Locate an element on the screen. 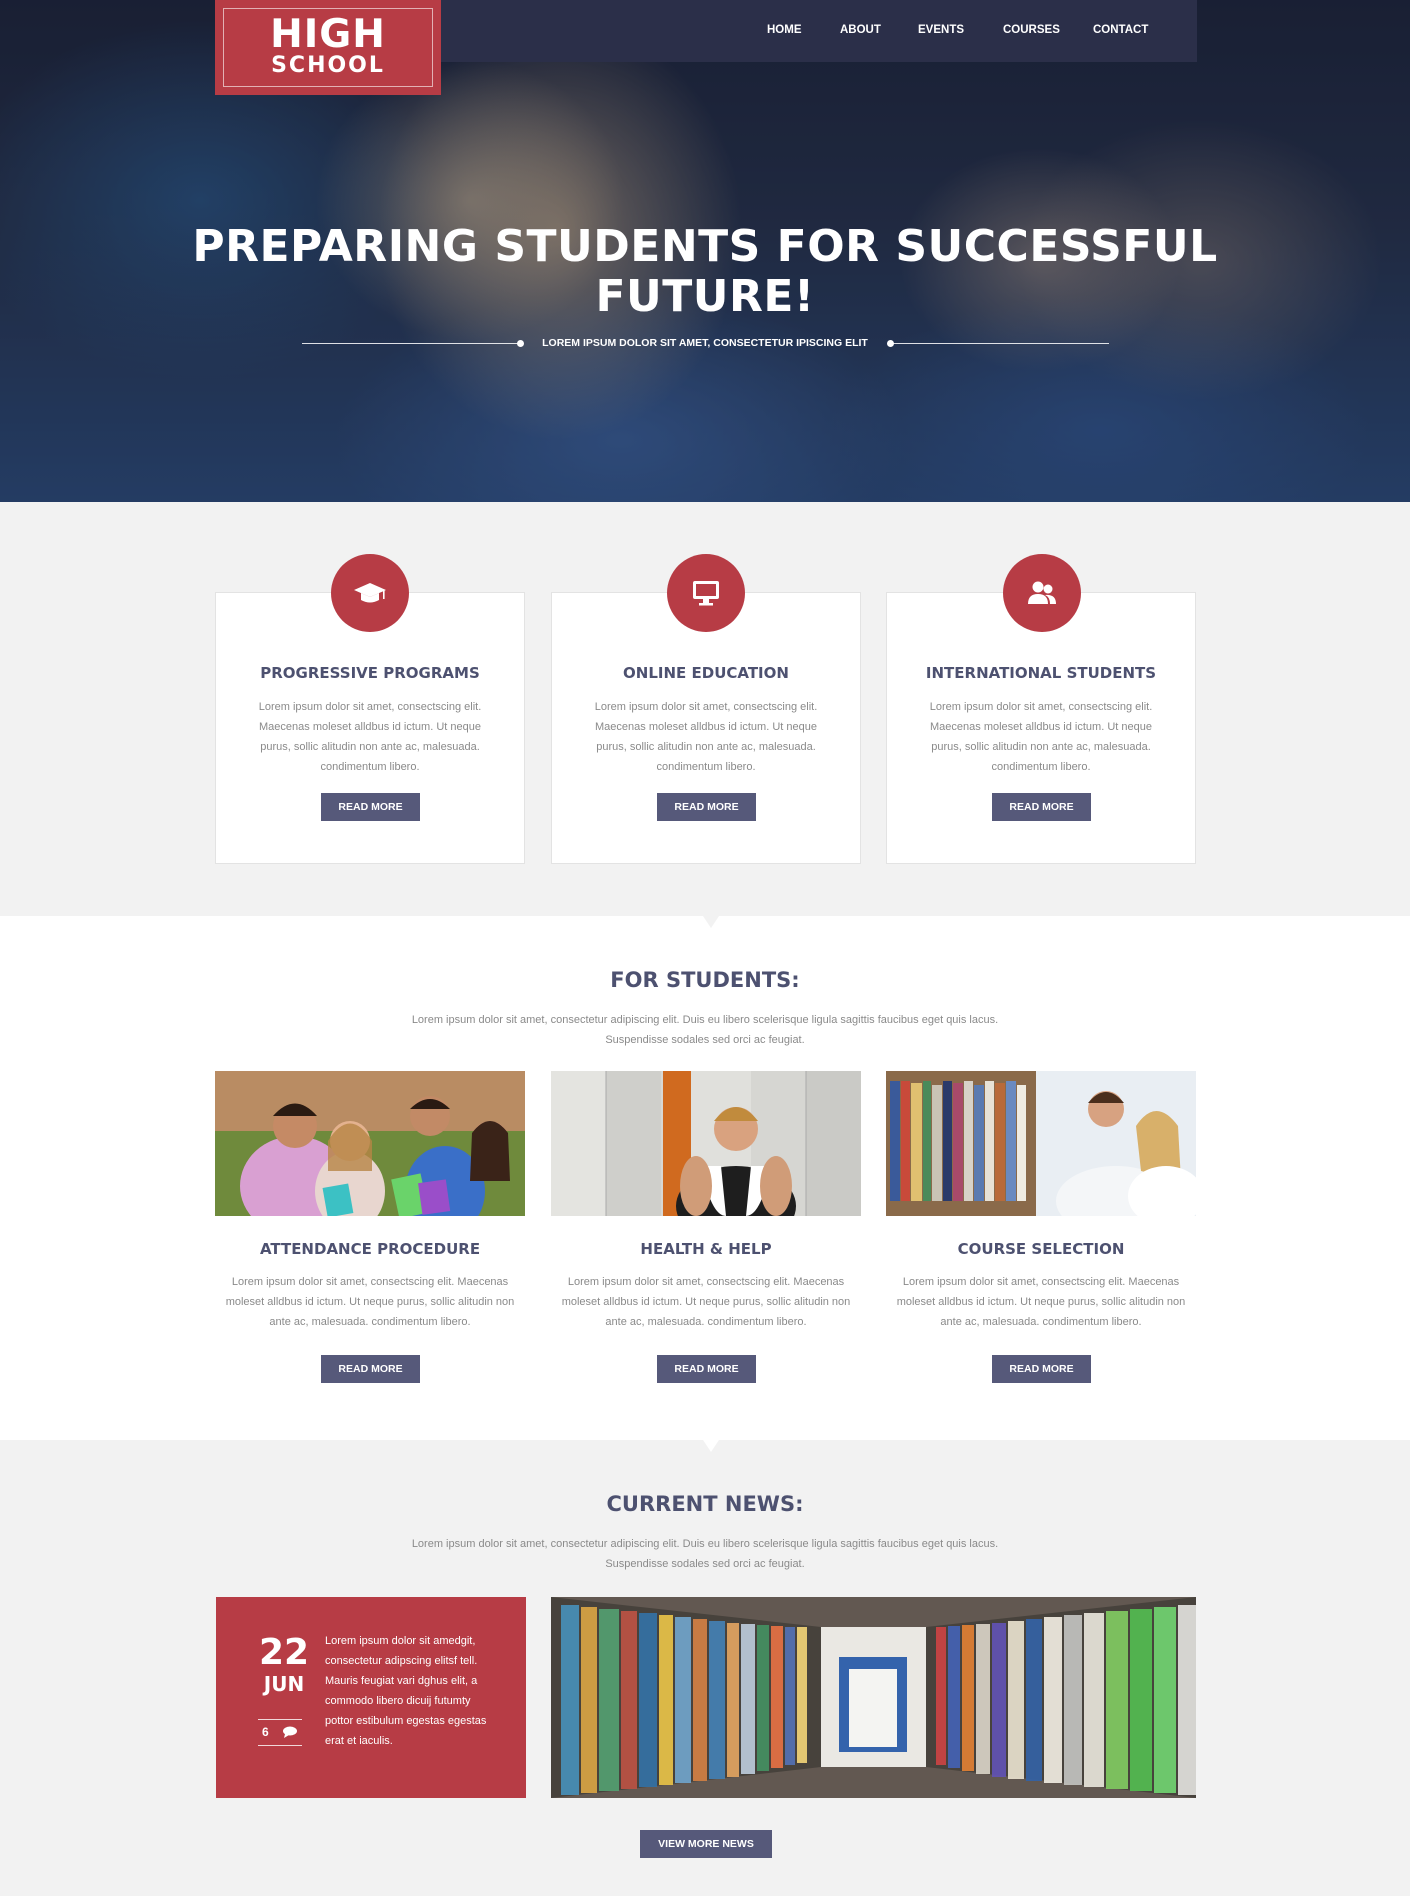 The image size is (1410, 1896). hero-divider-left is located at coordinates (411, 343).